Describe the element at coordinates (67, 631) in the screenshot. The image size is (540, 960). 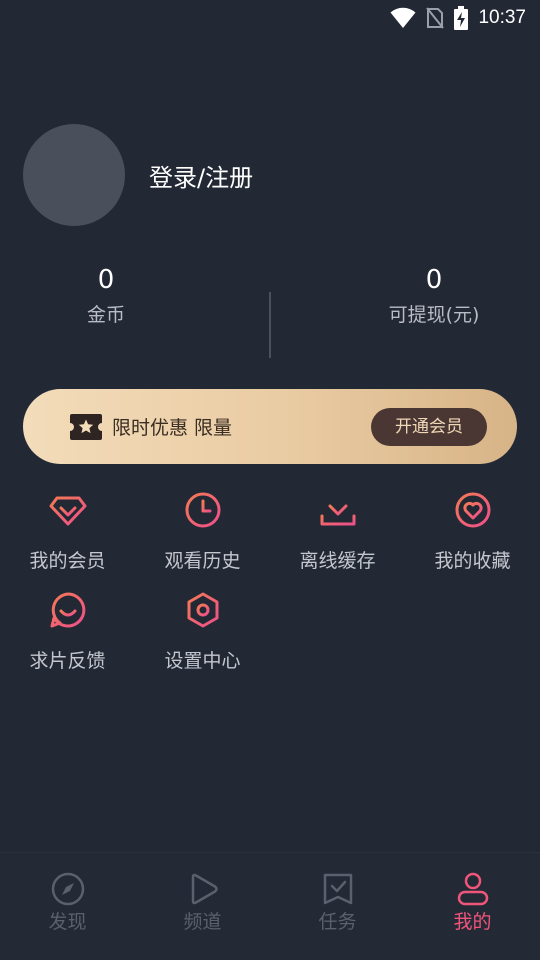
I see `menu-item-feedback: 求片反馈` at that location.